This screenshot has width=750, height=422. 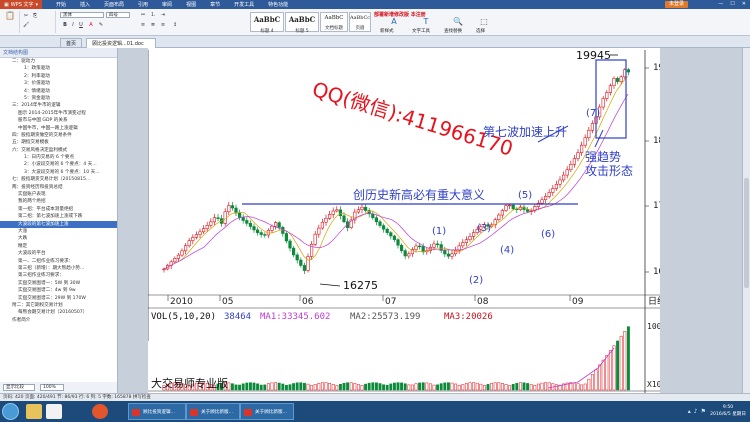 What do you see at coordinates (58, 216) in the screenshot?
I see `outline-item: 第二招：第七波加速上涨或下跌` at bounding box center [58, 216].